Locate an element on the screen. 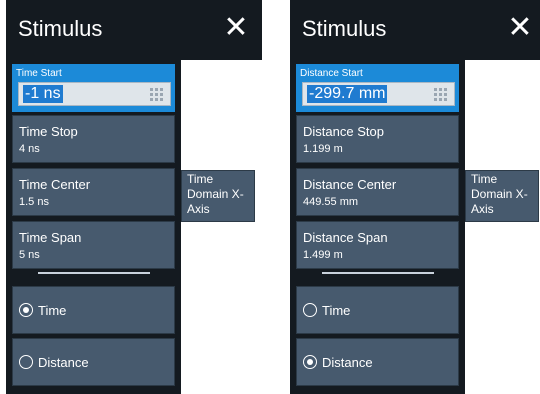 The width and height of the screenshot is (540, 394). distance-span-button: Distance Span 1.499 m is located at coordinates (377, 245).